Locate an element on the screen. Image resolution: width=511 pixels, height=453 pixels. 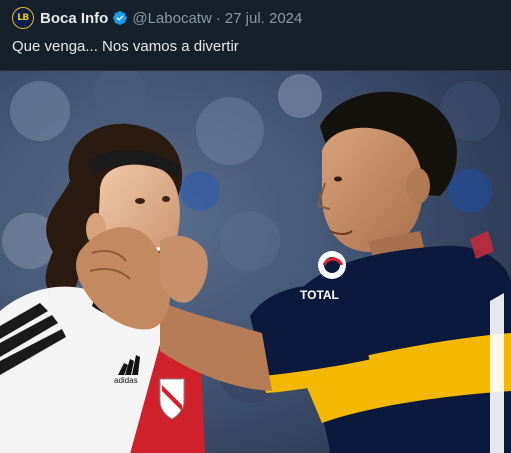
verified-badge-icon is located at coordinates (120, 18).